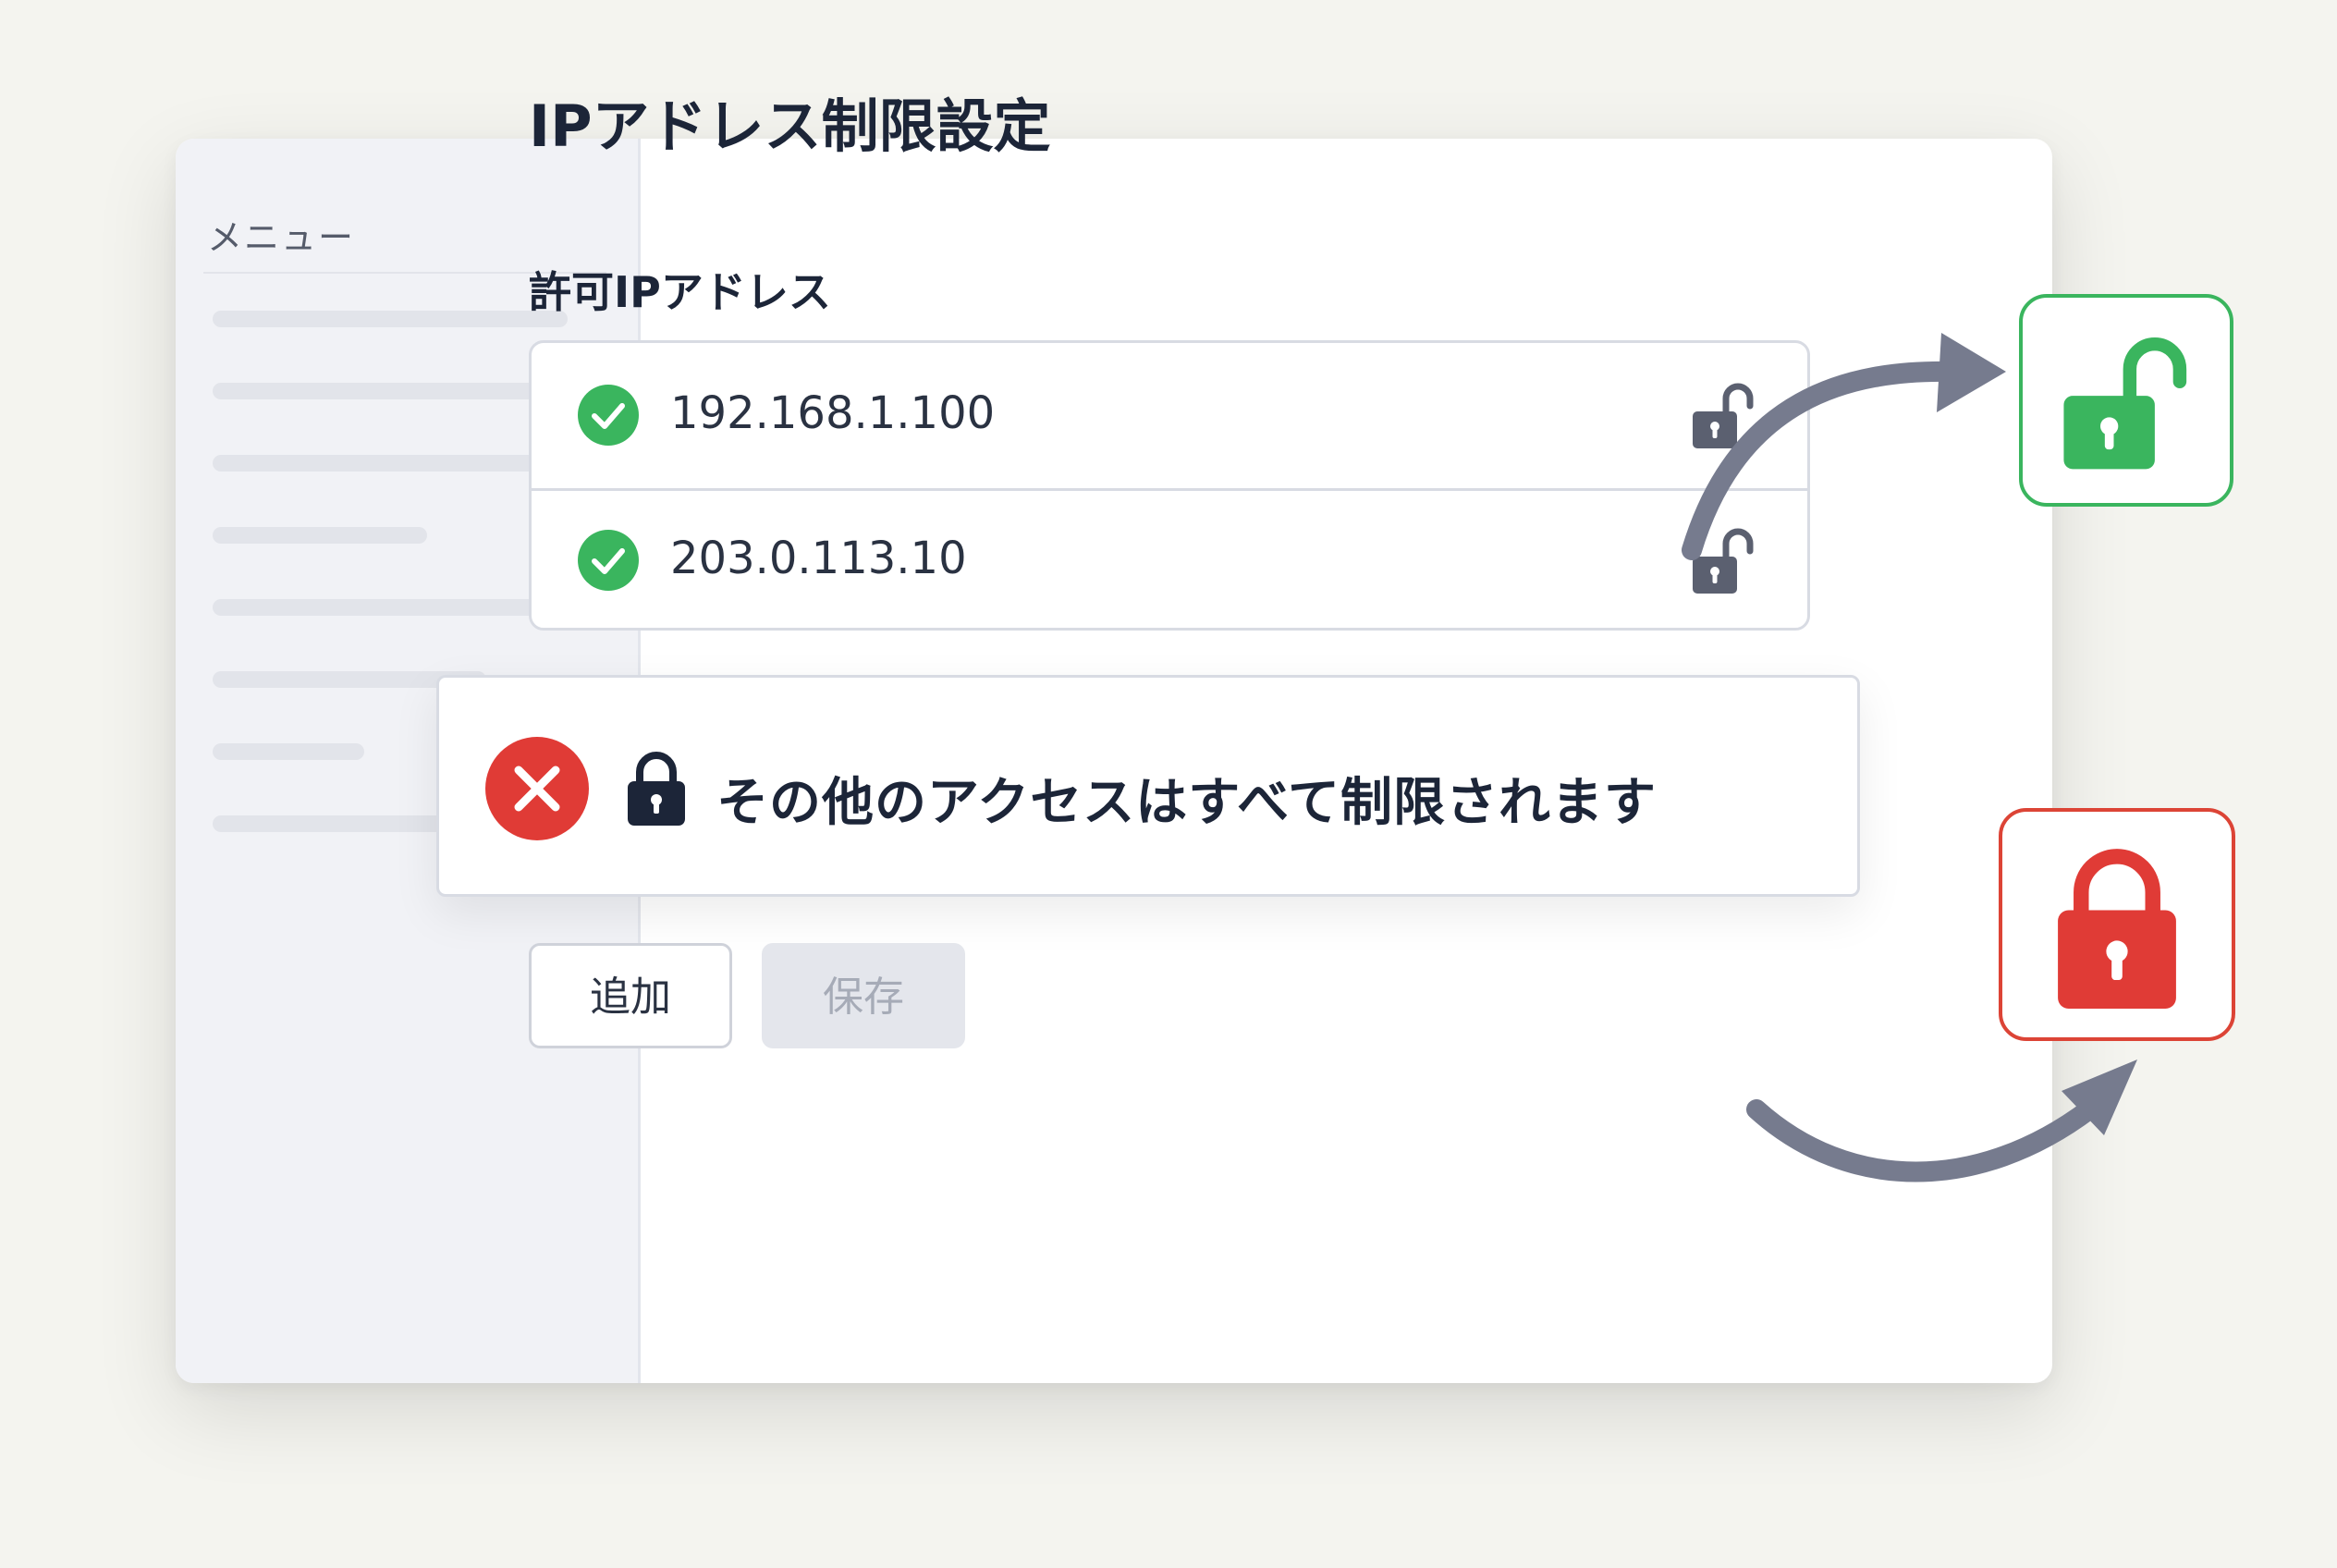  I want to click on restricted-access-badge, so click(2117, 925).